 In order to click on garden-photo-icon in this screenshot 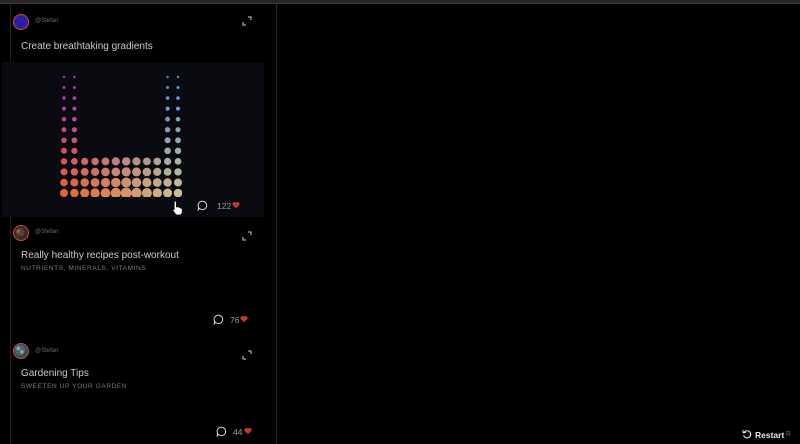, I will do `click(20, 350)`.